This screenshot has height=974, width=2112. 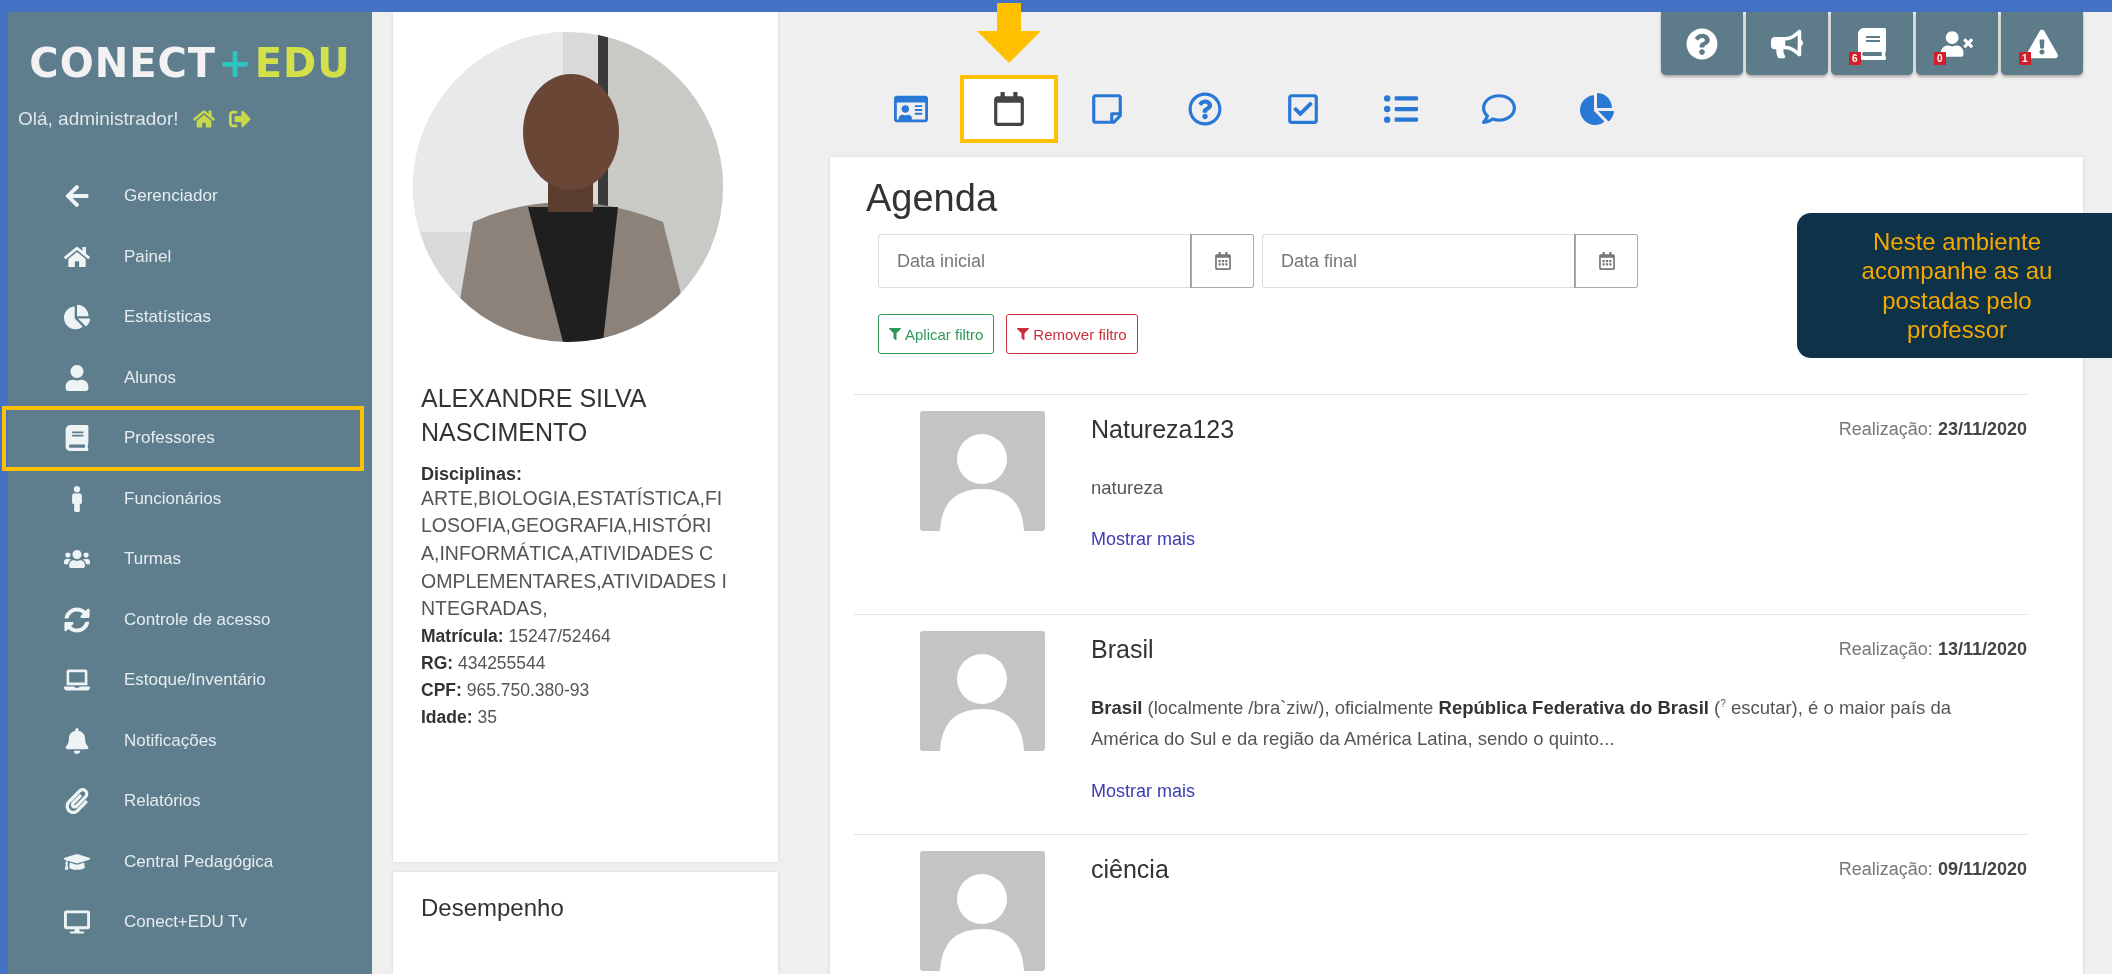 I want to click on warning-icon, so click(x=2042, y=43).